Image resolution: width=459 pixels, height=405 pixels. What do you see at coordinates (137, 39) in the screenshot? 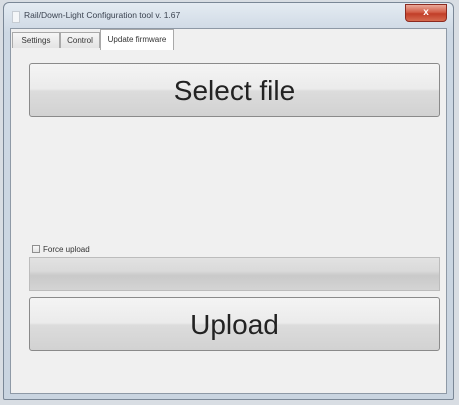
I see `tab-update-firmware: Update firmware` at bounding box center [137, 39].